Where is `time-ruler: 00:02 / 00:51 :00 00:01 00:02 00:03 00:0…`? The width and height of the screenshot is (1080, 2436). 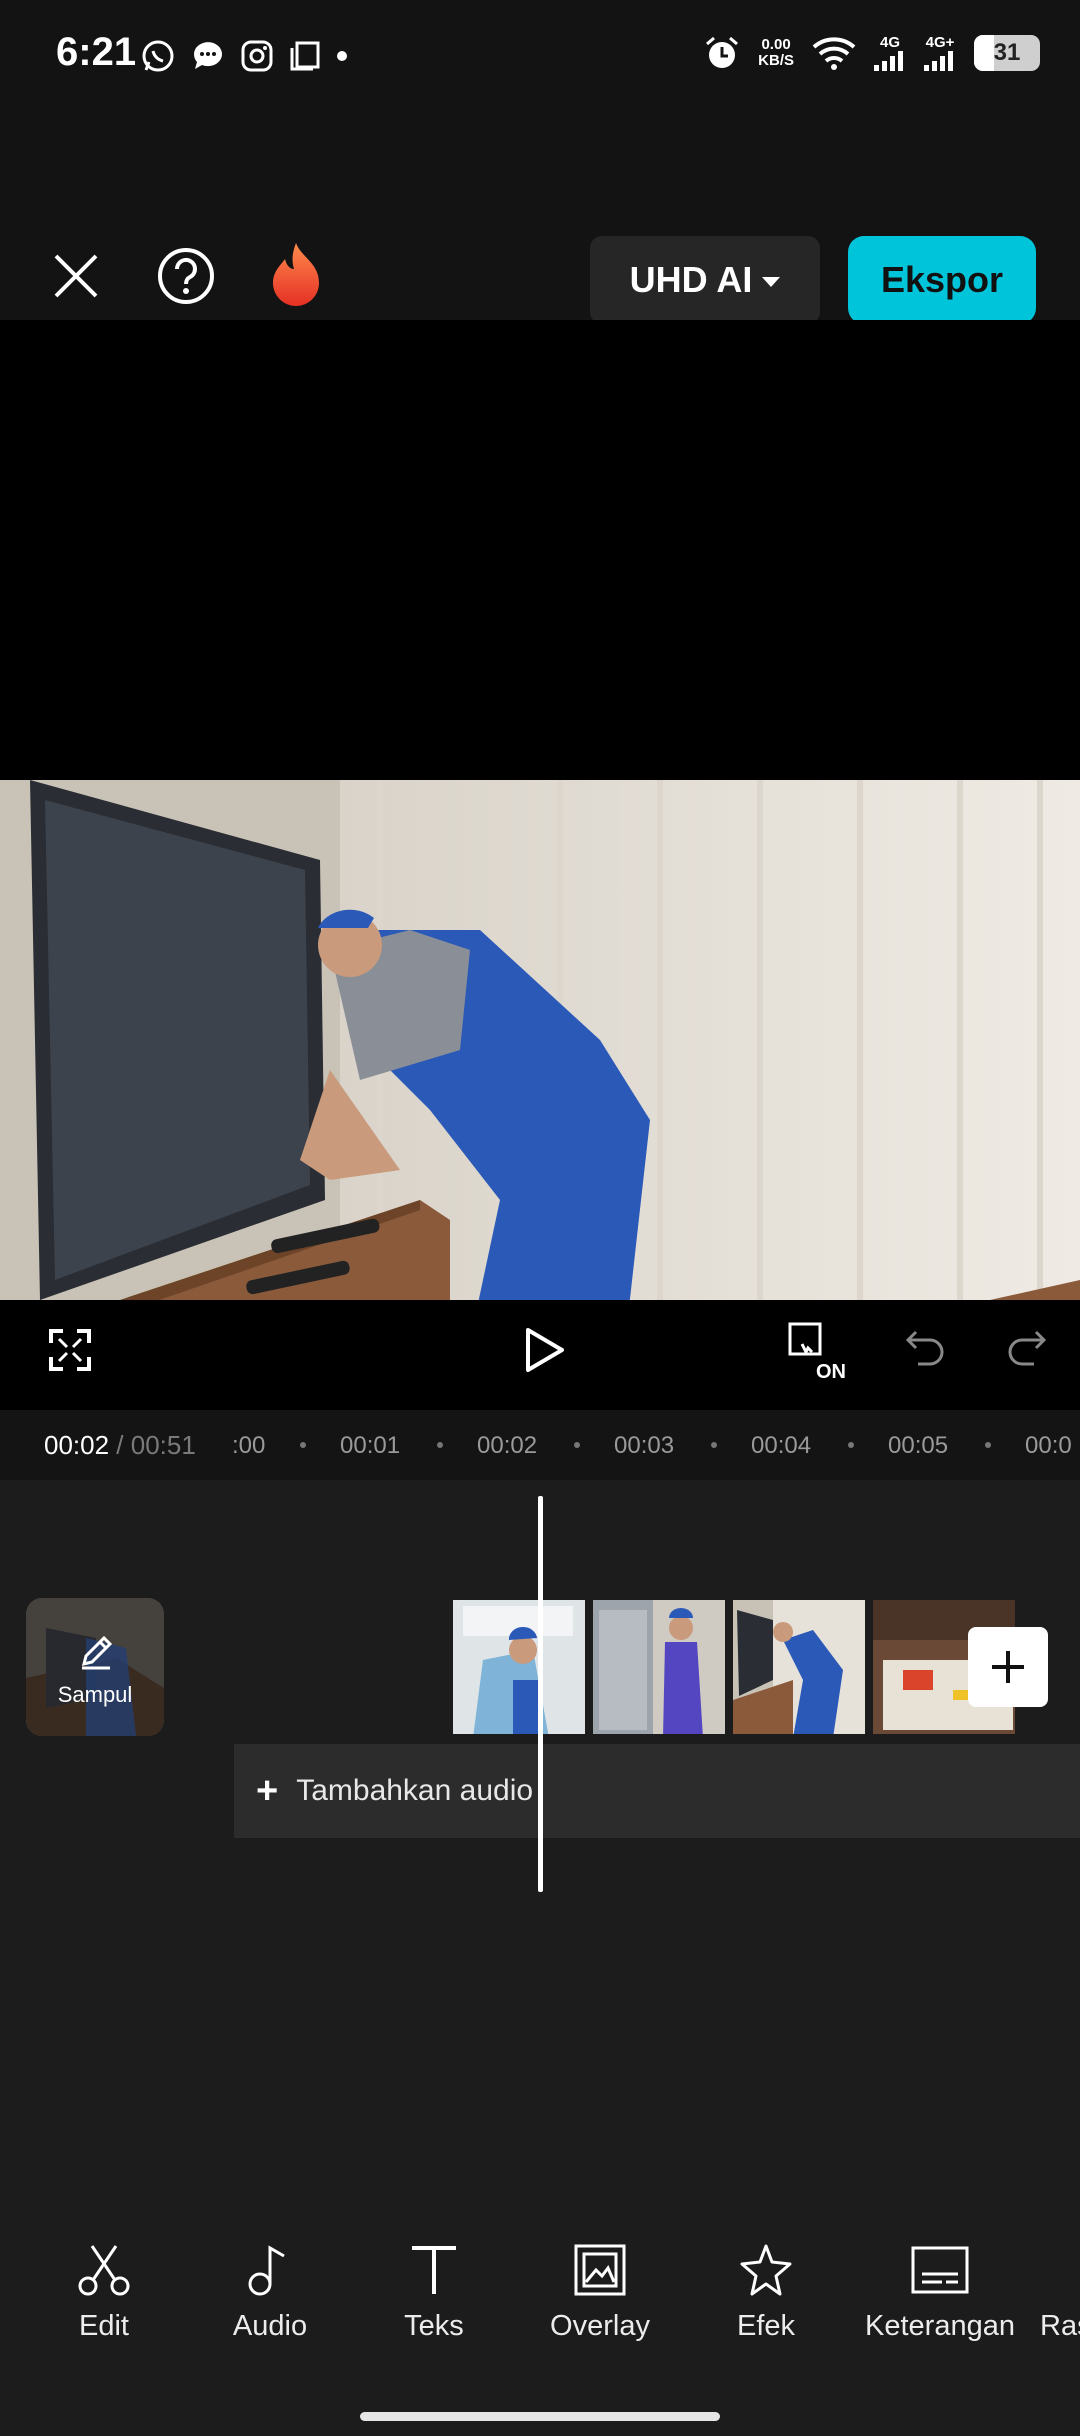 time-ruler: 00:02 / 00:51 :00 00:01 00:02 00:03 00:0… is located at coordinates (540, 1445).